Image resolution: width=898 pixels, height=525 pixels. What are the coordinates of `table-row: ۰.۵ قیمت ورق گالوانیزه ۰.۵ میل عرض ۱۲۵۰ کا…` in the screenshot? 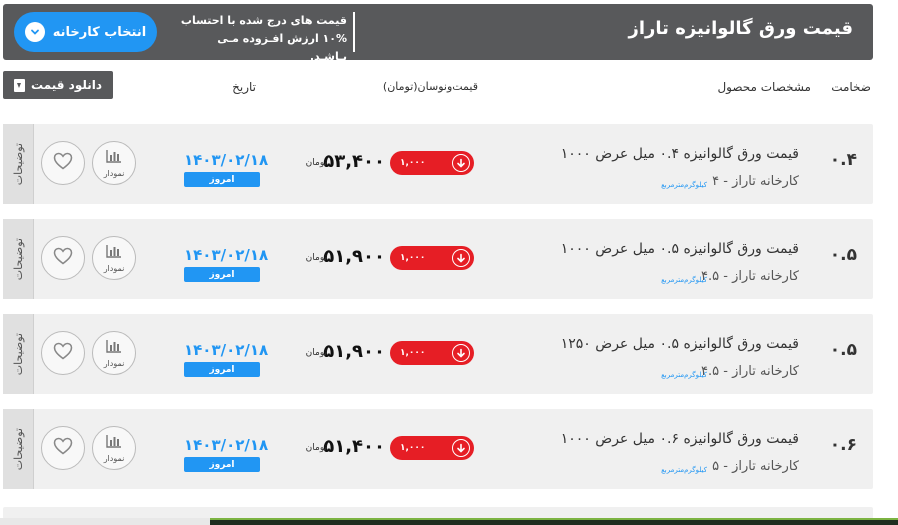 It's located at (438, 354).